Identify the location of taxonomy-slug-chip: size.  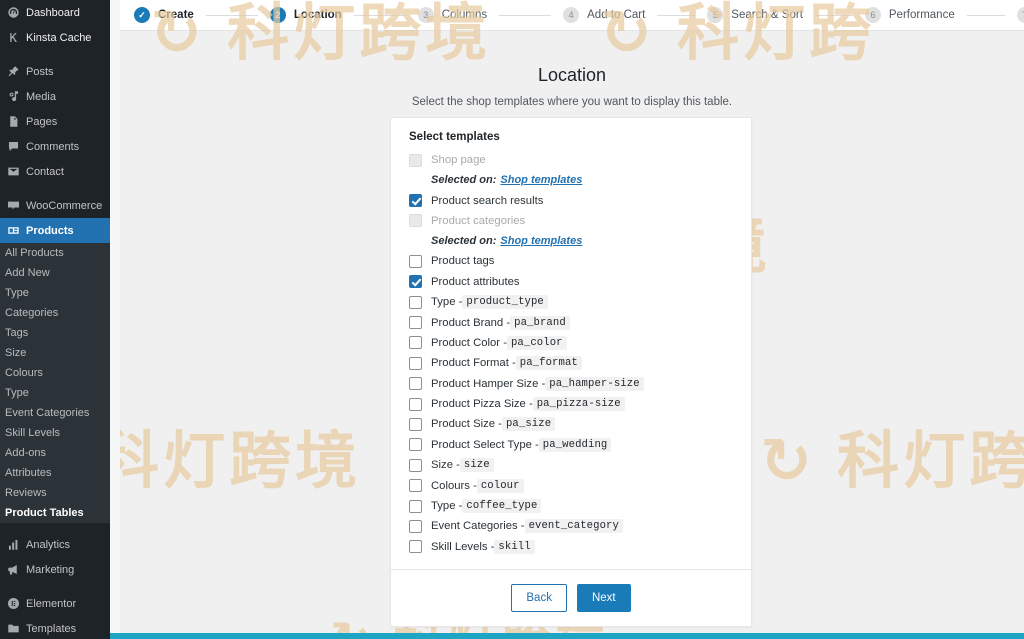
(476, 465).